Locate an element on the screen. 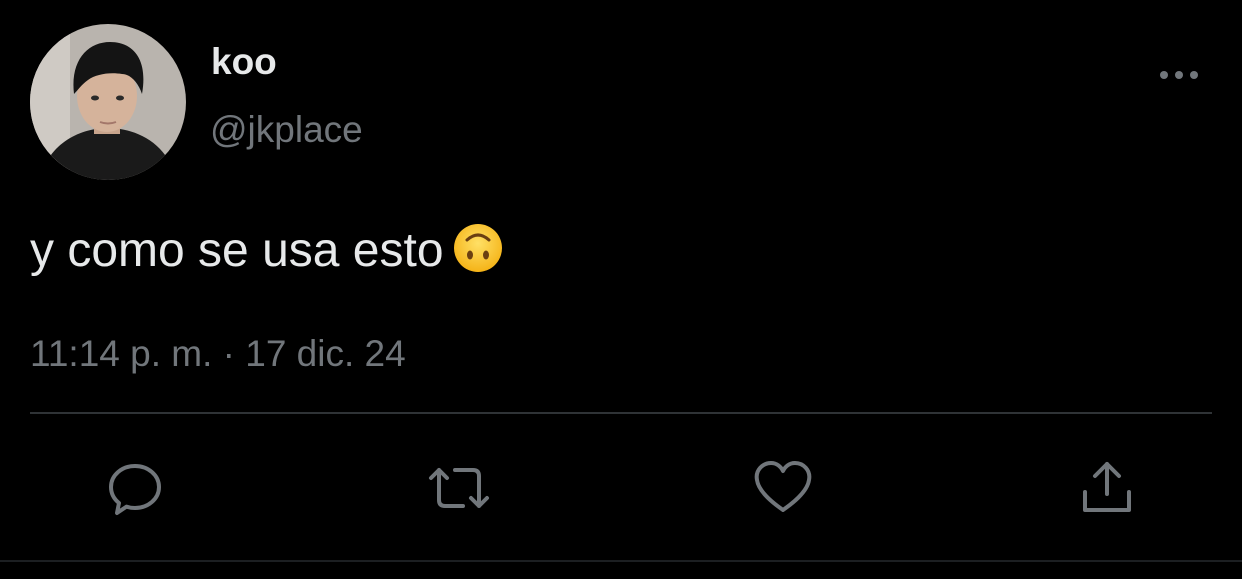 The height and width of the screenshot is (579, 1242). like-icon is located at coordinates (783, 486).